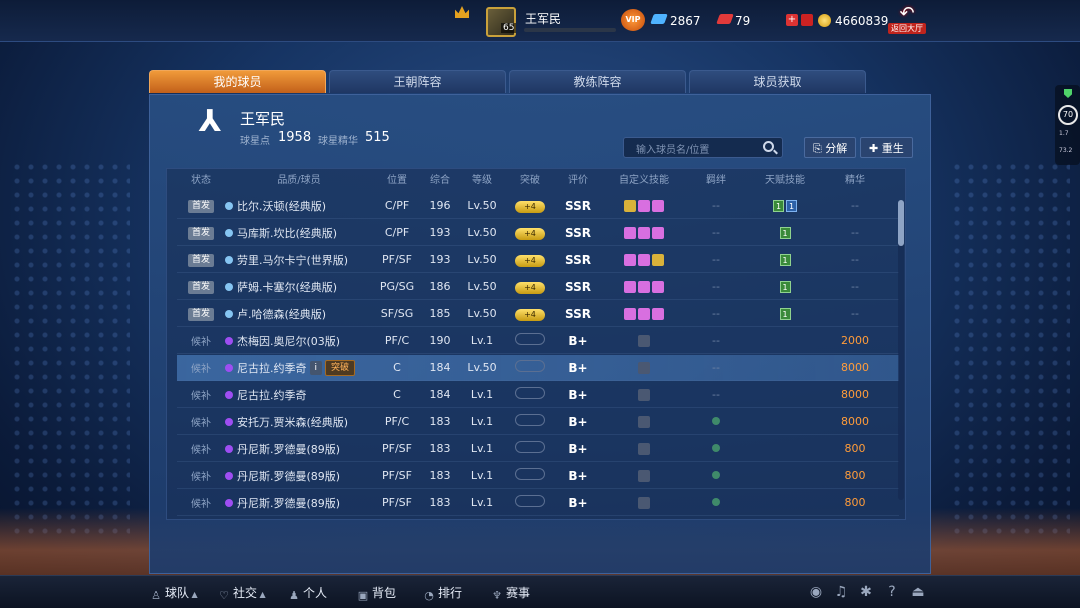 The width and height of the screenshot is (1080, 608). I want to click on table-row: 首发 比尔.沃顿(经典版) C/PF 196 Lv.50 +4 SSR -- 1 1 --, so click(538, 206).